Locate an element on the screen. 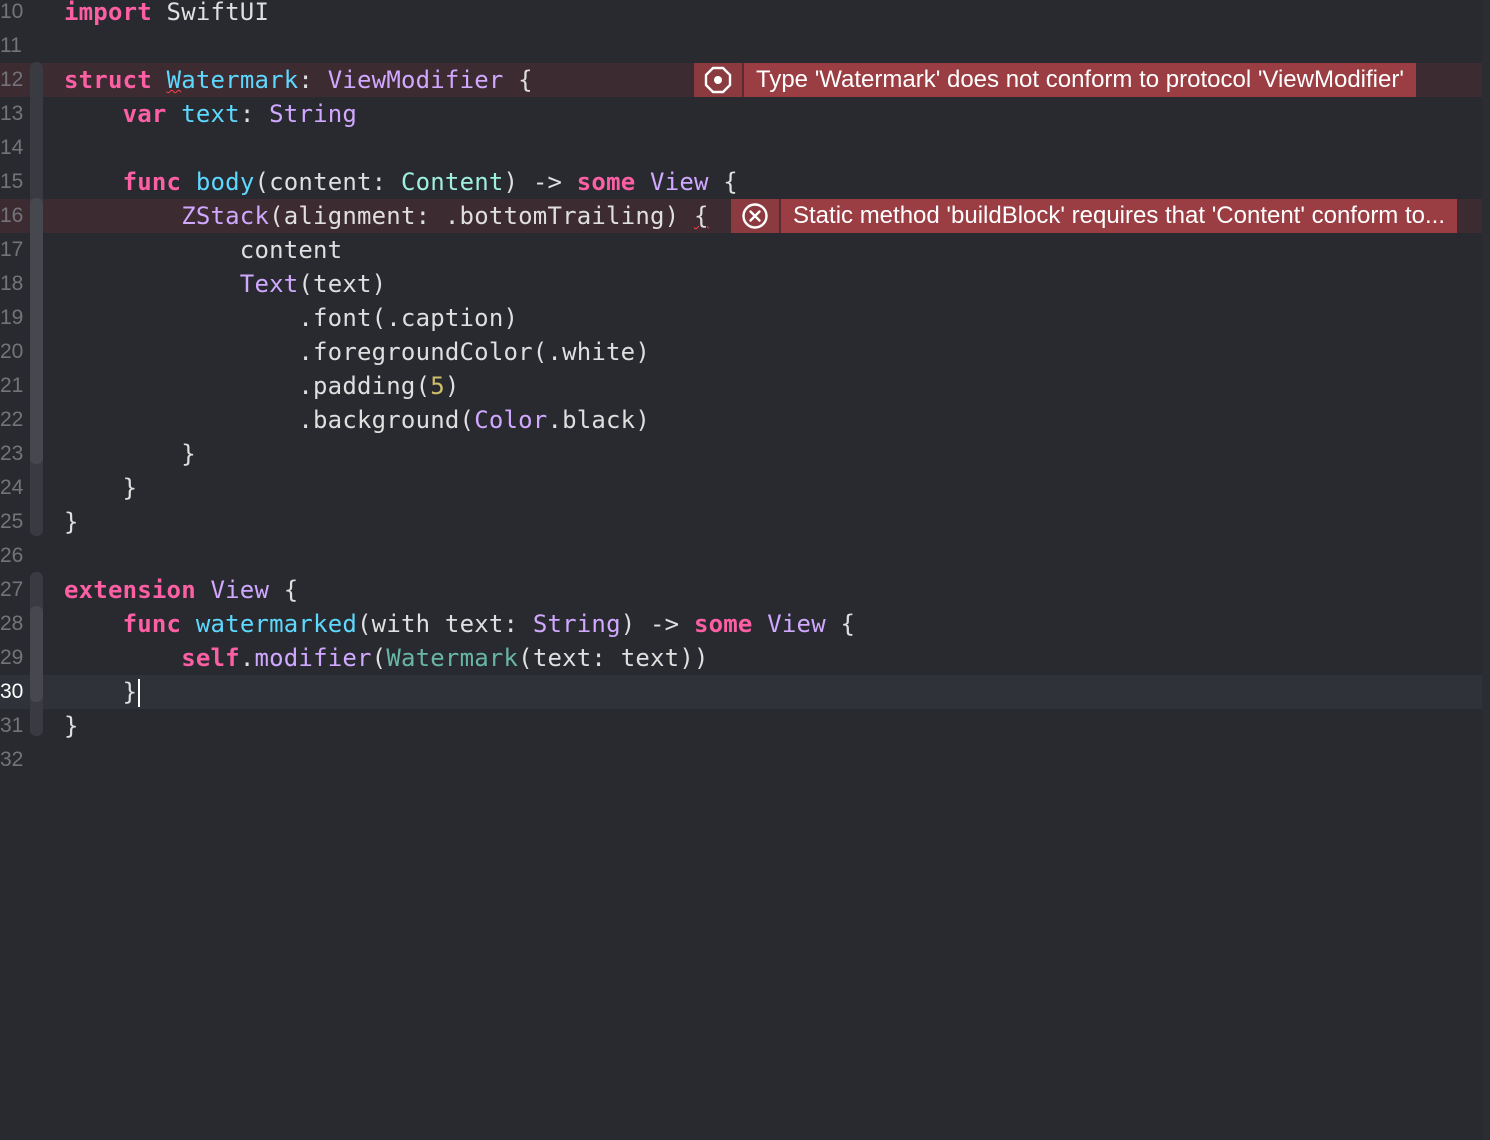 Image resolution: width=1490 pixels, height=1140 pixels. code-text: ZStack(alignment: .bottomTrailing) { is located at coordinates (386, 216).